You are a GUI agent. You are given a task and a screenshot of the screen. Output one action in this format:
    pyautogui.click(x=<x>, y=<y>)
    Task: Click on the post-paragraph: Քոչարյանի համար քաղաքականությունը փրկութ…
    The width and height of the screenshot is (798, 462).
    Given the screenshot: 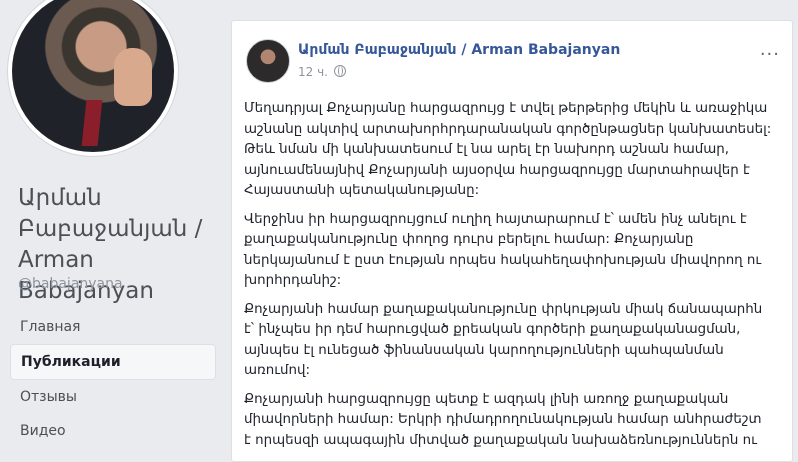 What is the action you would take?
    pyautogui.click(x=503, y=340)
    